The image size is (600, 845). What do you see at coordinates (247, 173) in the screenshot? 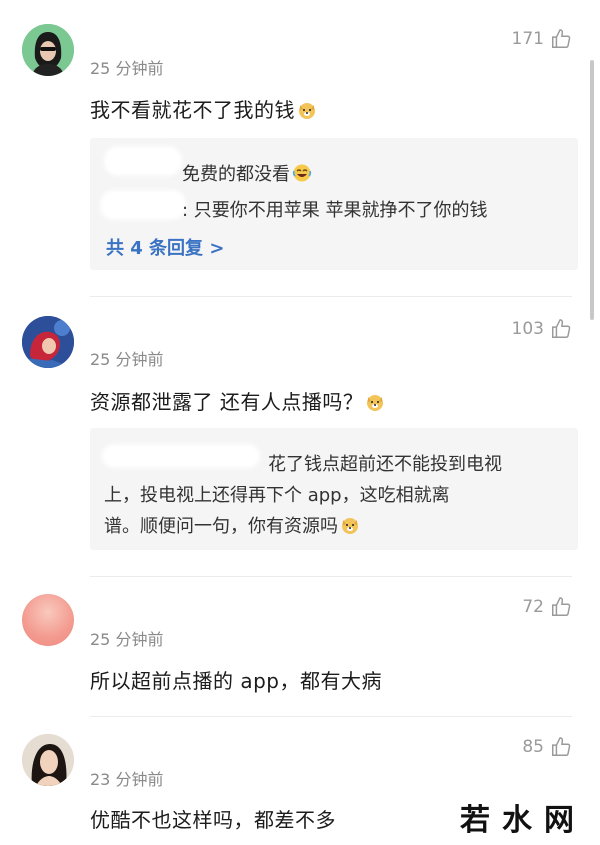
I see `reply-text: 免费的都没看` at bounding box center [247, 173].